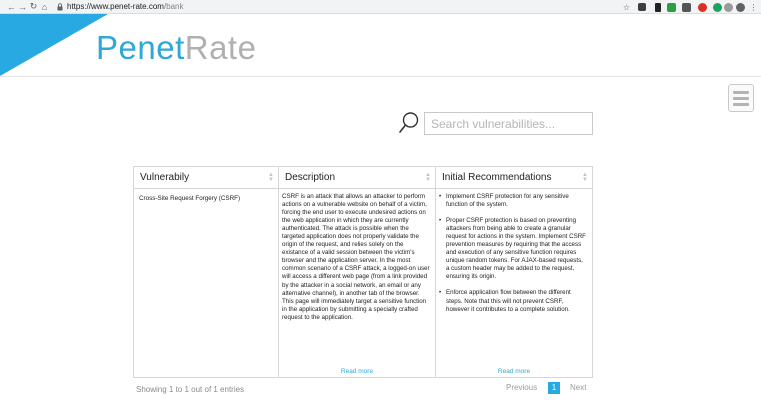  I want to click on vulnerability-name: Cross-Site Request Forgery (CSRF), so click(190, 198).